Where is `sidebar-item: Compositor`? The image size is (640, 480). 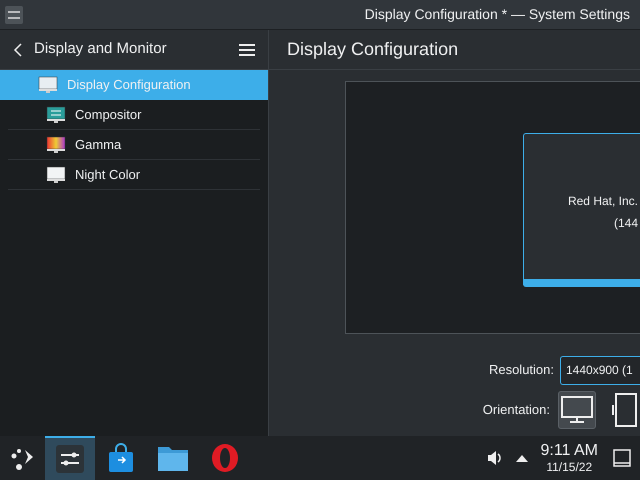 sidebar-item: Compositor is located at coordinates (134, 115).